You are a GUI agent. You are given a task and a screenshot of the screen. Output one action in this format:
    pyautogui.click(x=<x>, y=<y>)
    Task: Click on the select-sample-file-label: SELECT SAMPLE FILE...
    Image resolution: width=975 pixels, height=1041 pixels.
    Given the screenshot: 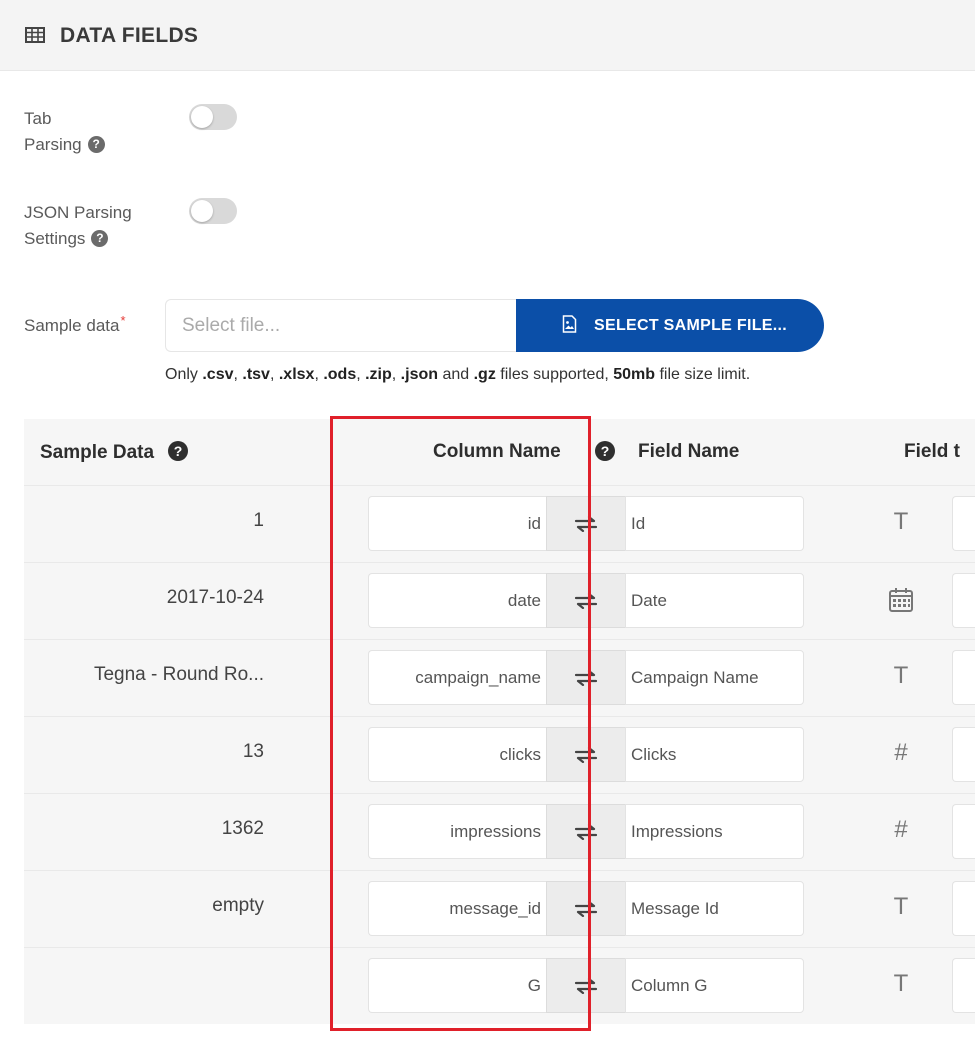 What is the action you would take?
    pyautogui.click(x=690, y=325)
    